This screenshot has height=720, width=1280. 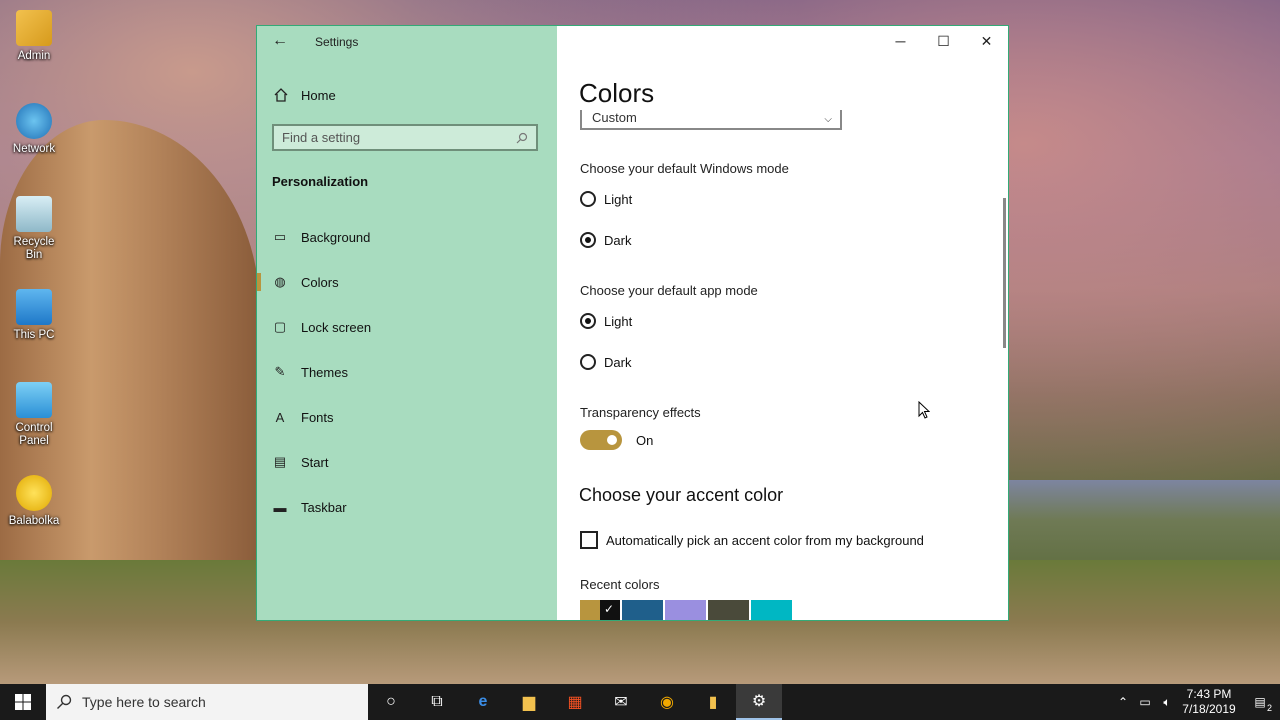 What do you see at coordinates (1269, 708) in the screenshot?
I see `notification-count-badge: 2` at bounding box center [1269, 708].